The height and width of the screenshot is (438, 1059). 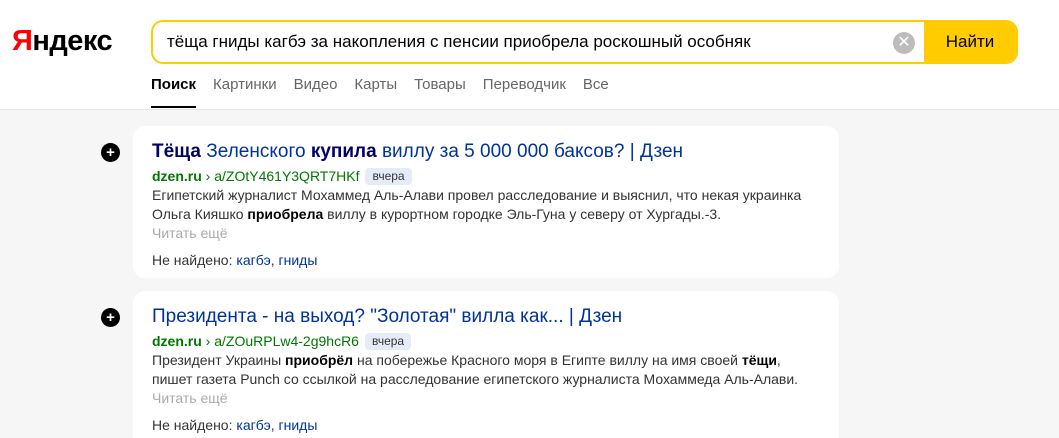 I want to click on tab-all: Все, so click(x=596, y=91).